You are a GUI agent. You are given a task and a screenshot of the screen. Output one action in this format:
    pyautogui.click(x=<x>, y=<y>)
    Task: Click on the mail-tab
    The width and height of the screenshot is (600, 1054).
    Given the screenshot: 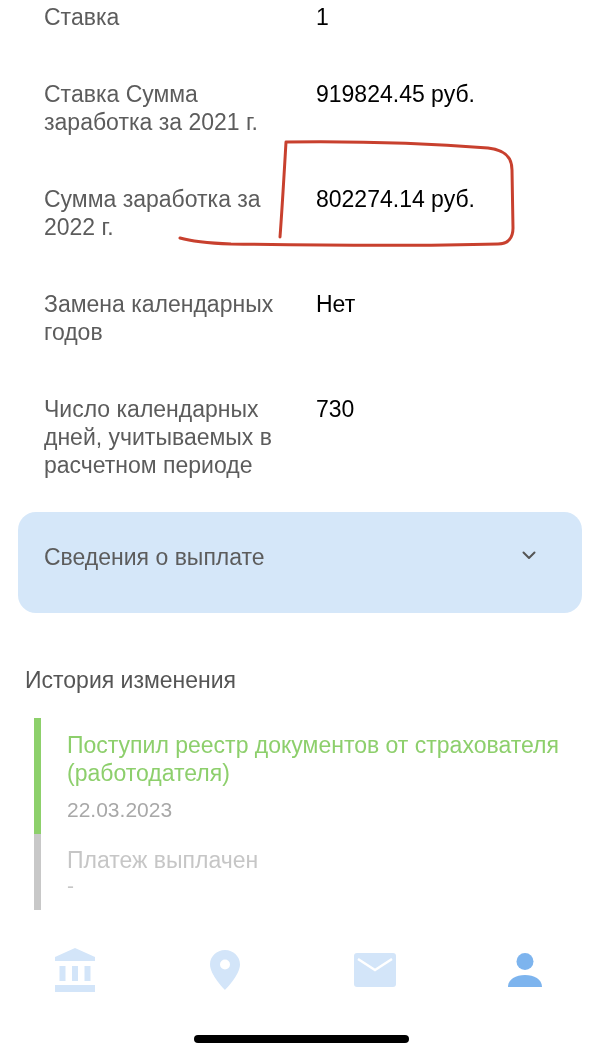 What is the action you would take?
    pyautogui.click(x=375, y=970)
    